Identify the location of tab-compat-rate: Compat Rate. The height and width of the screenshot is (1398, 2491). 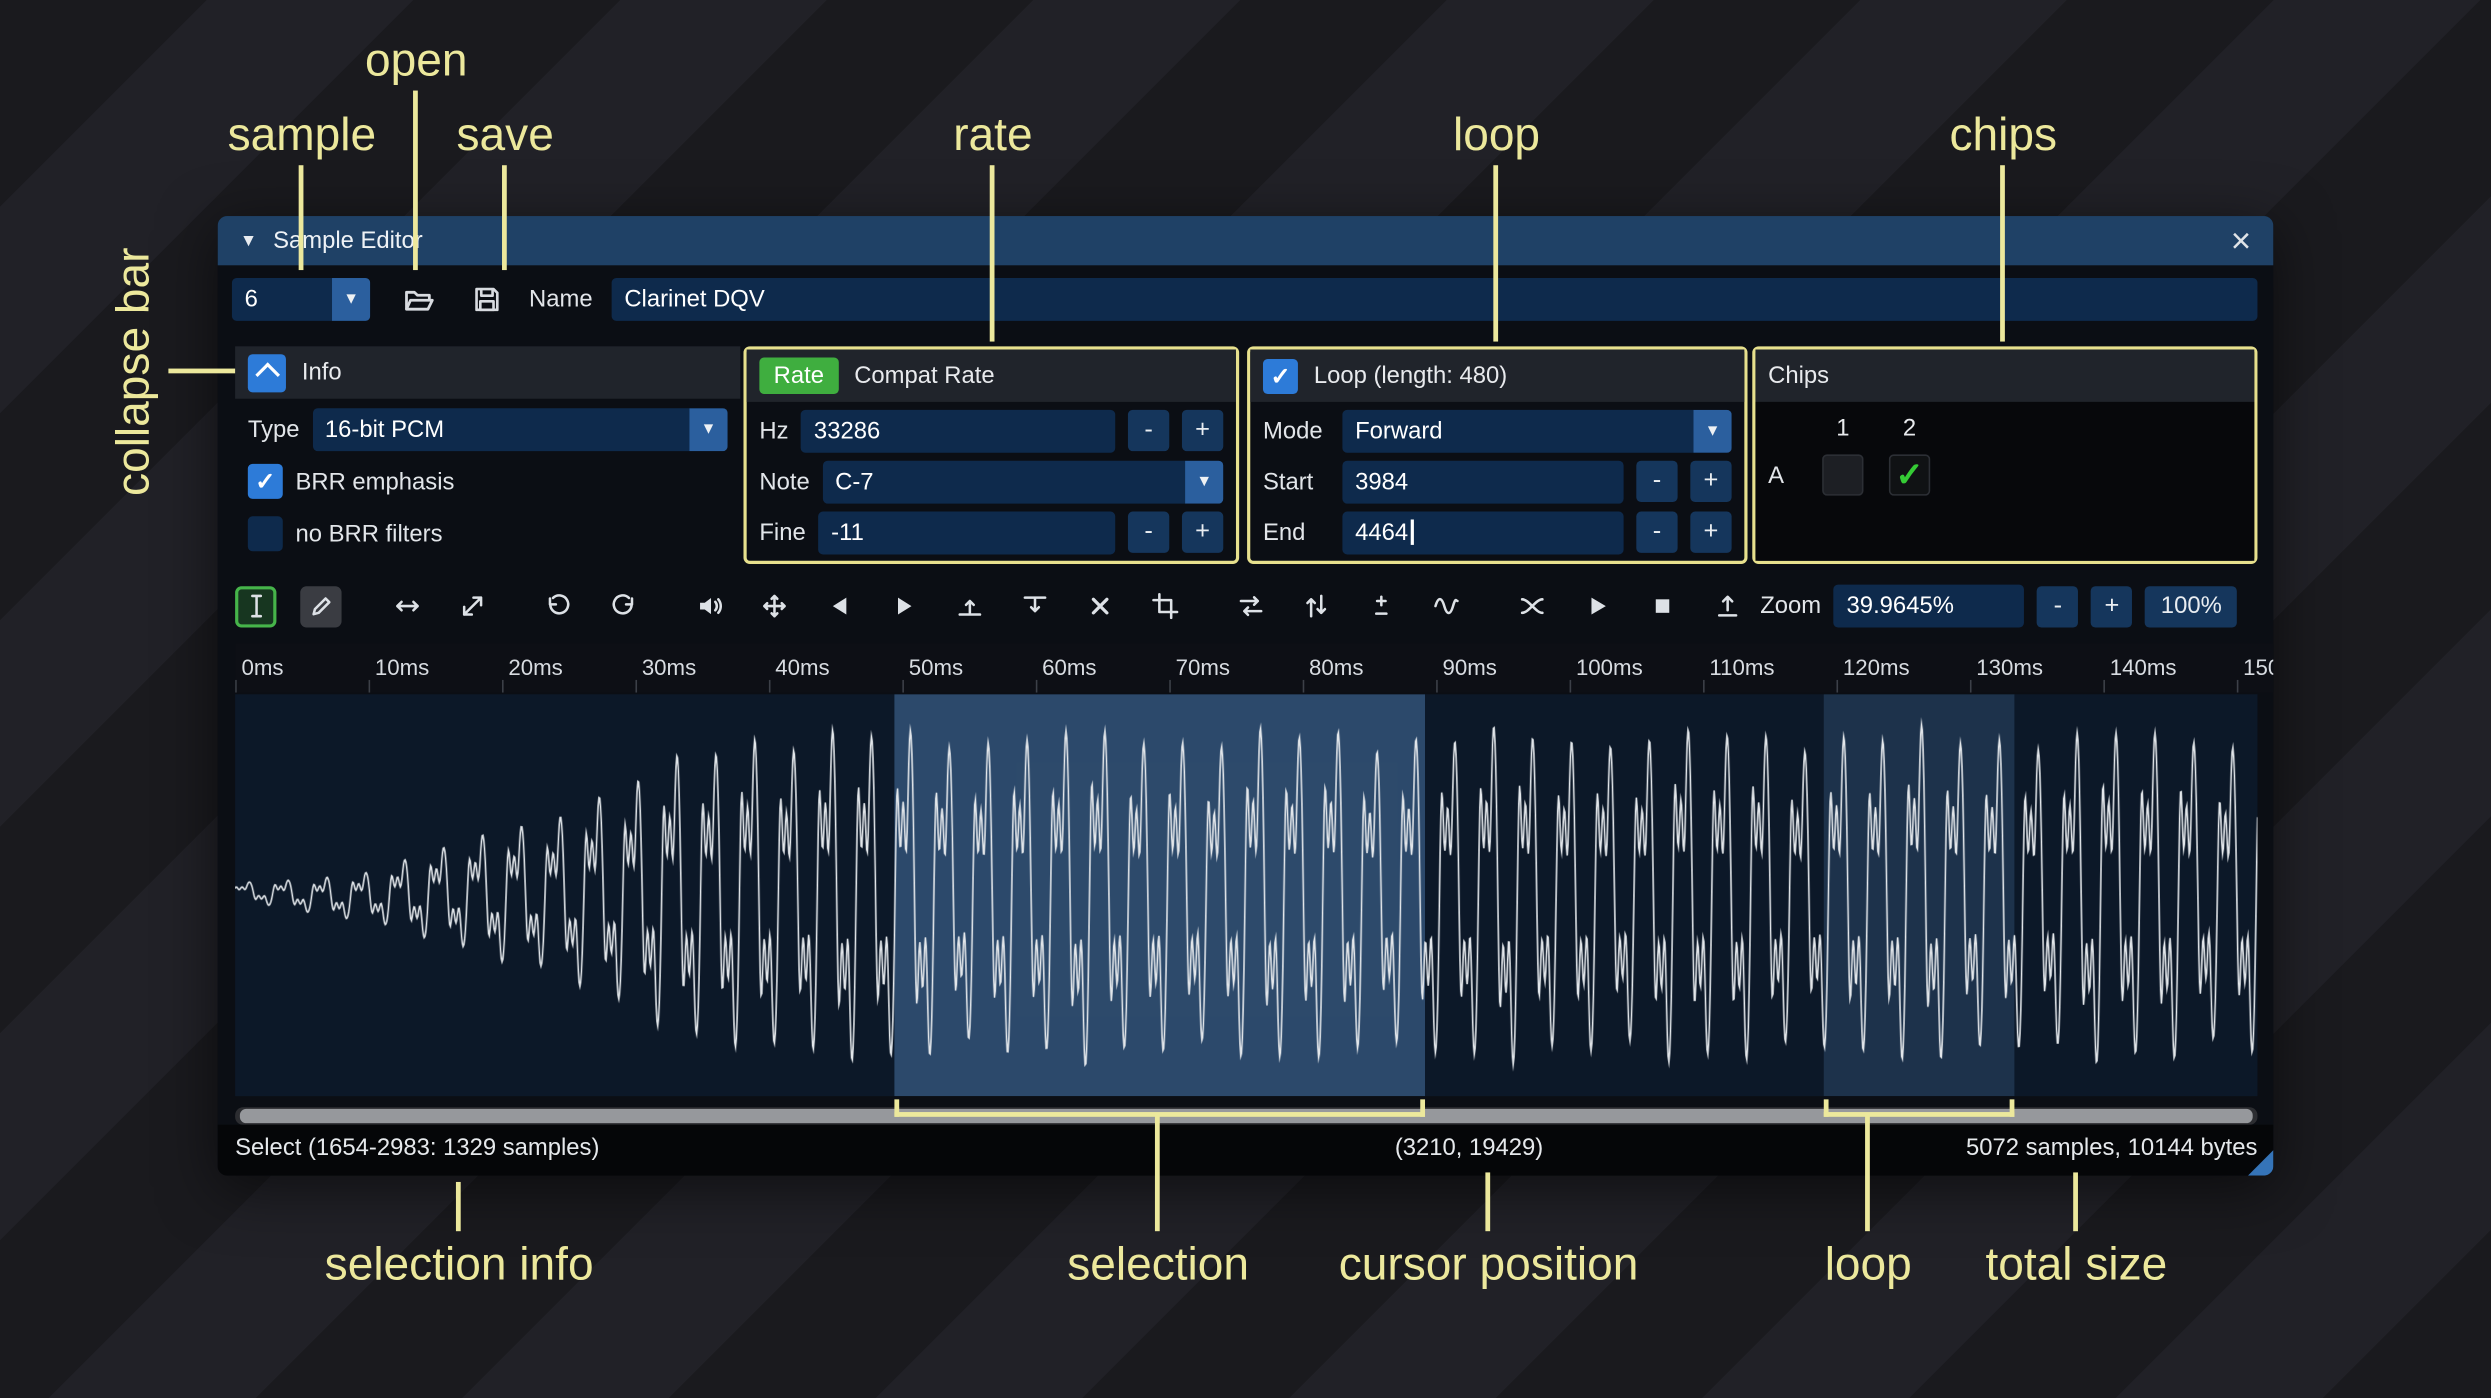
(924, 375).